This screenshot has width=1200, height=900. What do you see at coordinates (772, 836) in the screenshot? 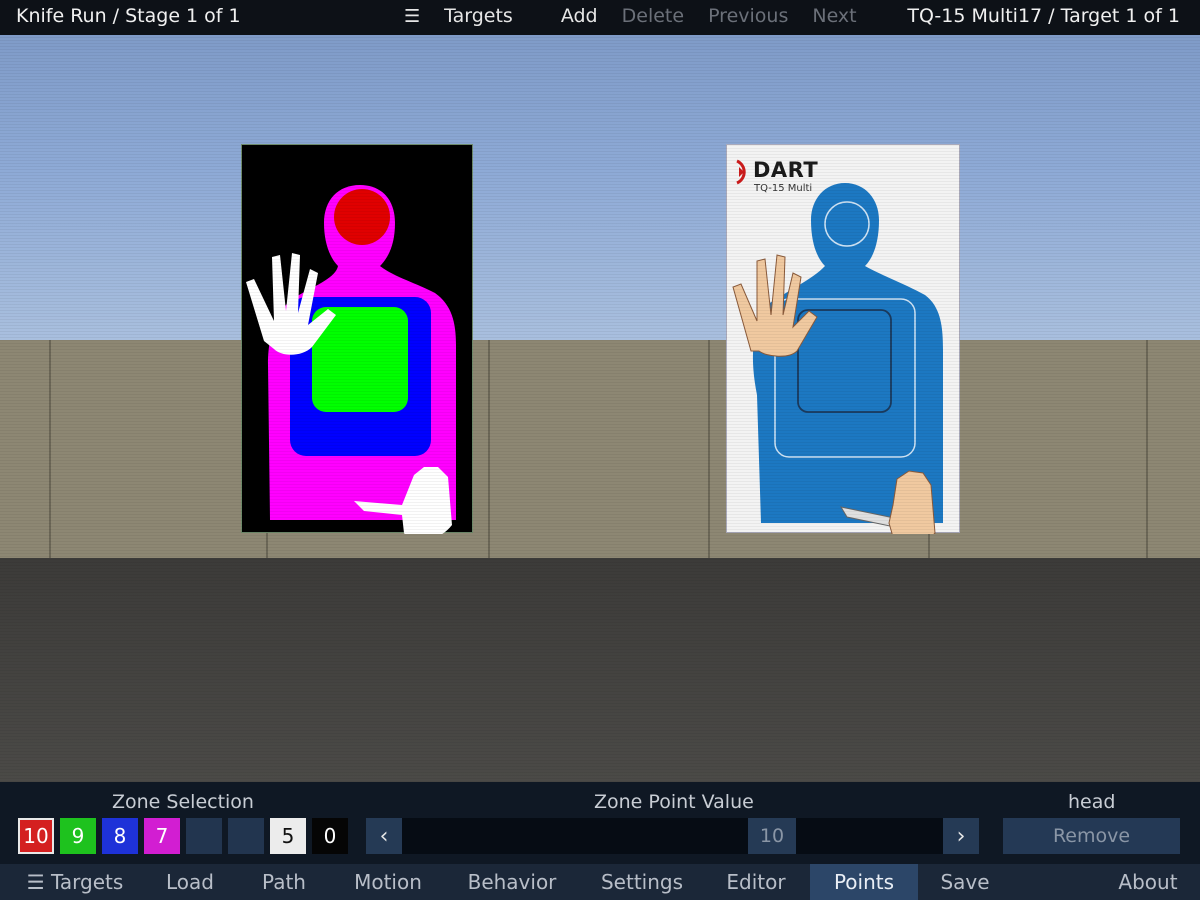
I see `point-value: 10` at bounding box center [772, 836].